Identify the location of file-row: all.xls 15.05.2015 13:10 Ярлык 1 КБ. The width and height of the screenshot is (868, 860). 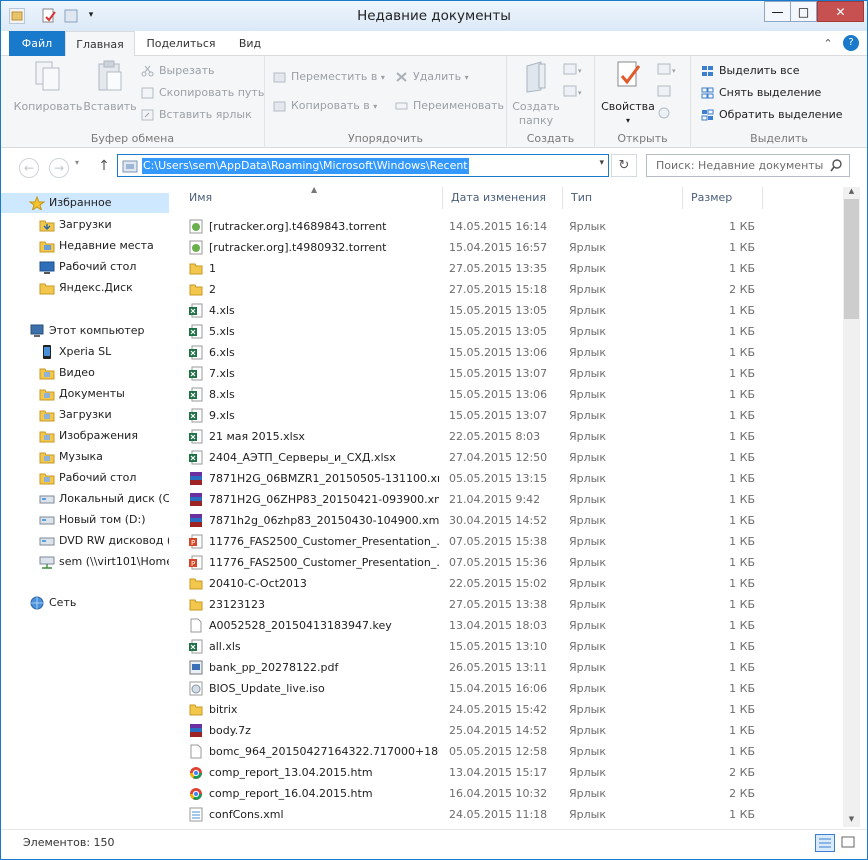
(471, 646).